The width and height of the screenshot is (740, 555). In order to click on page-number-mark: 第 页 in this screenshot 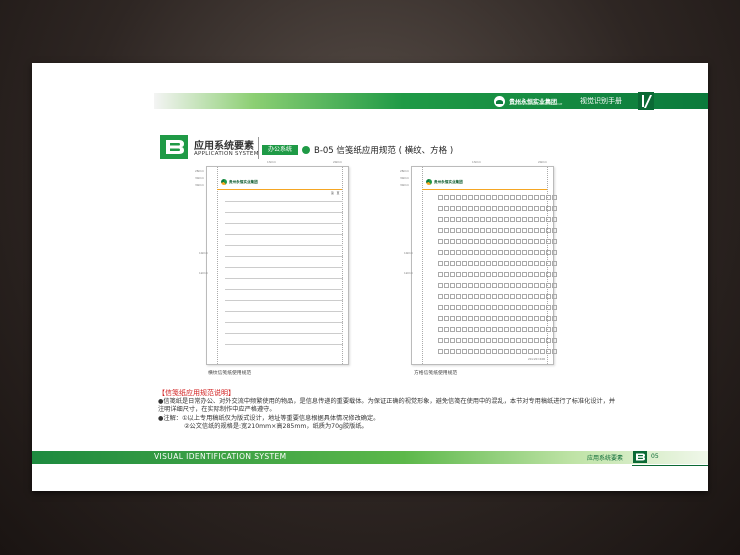, I will do `click(335, 193)`.